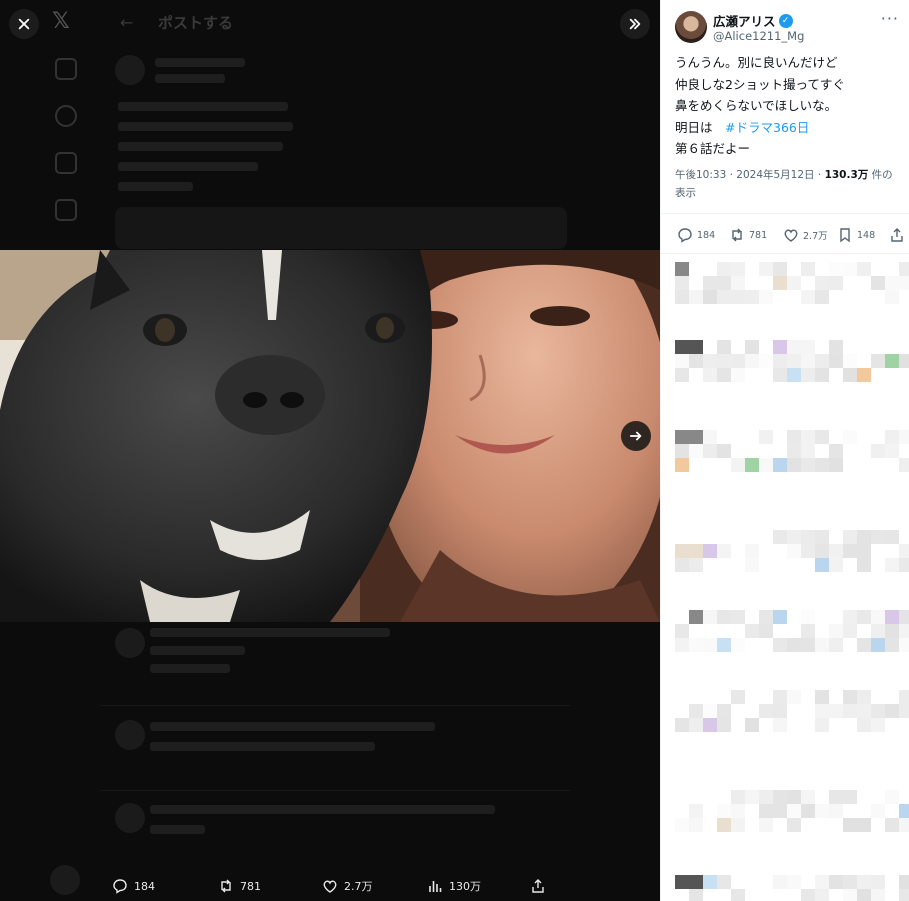 This screenshot has height=901, width=909. Describe the element at coordinates (791, 235) in the screenshot. I see `heart-icon` at that location.